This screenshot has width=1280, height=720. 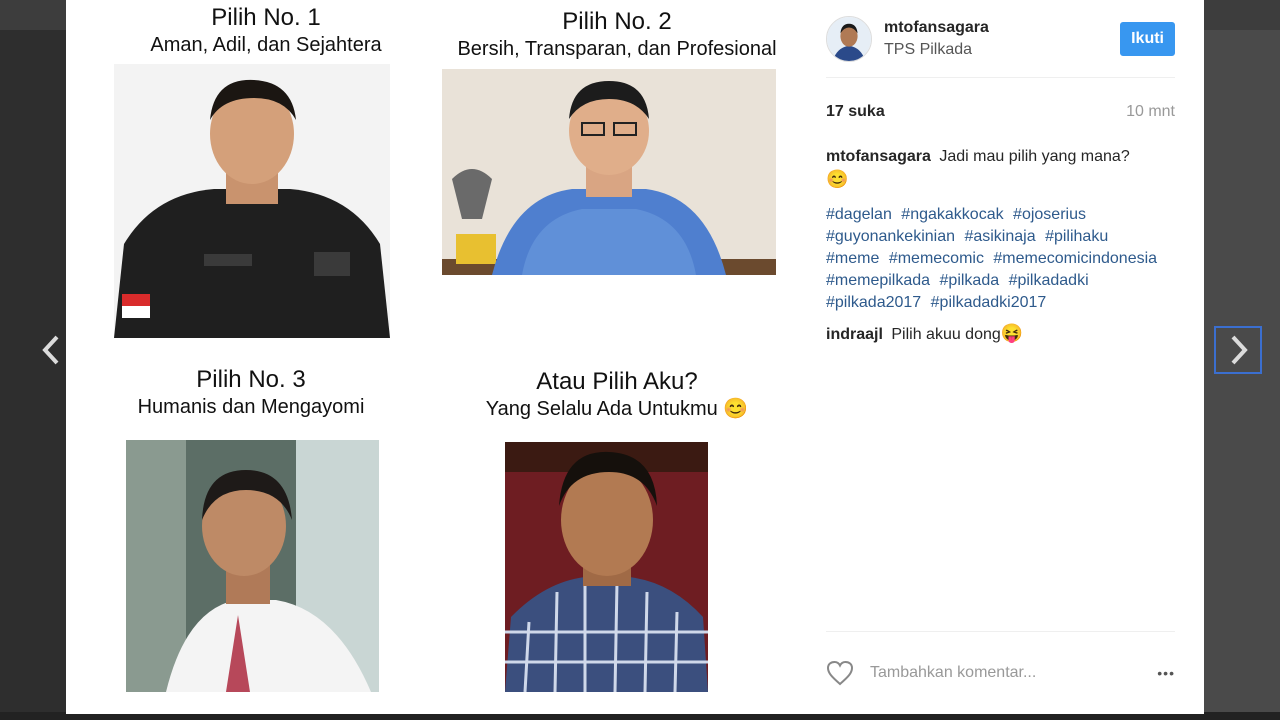 I want to click on meme-subtitle: Yang Selalu Ada Untukmu 😊, so click(x=617, y=409).